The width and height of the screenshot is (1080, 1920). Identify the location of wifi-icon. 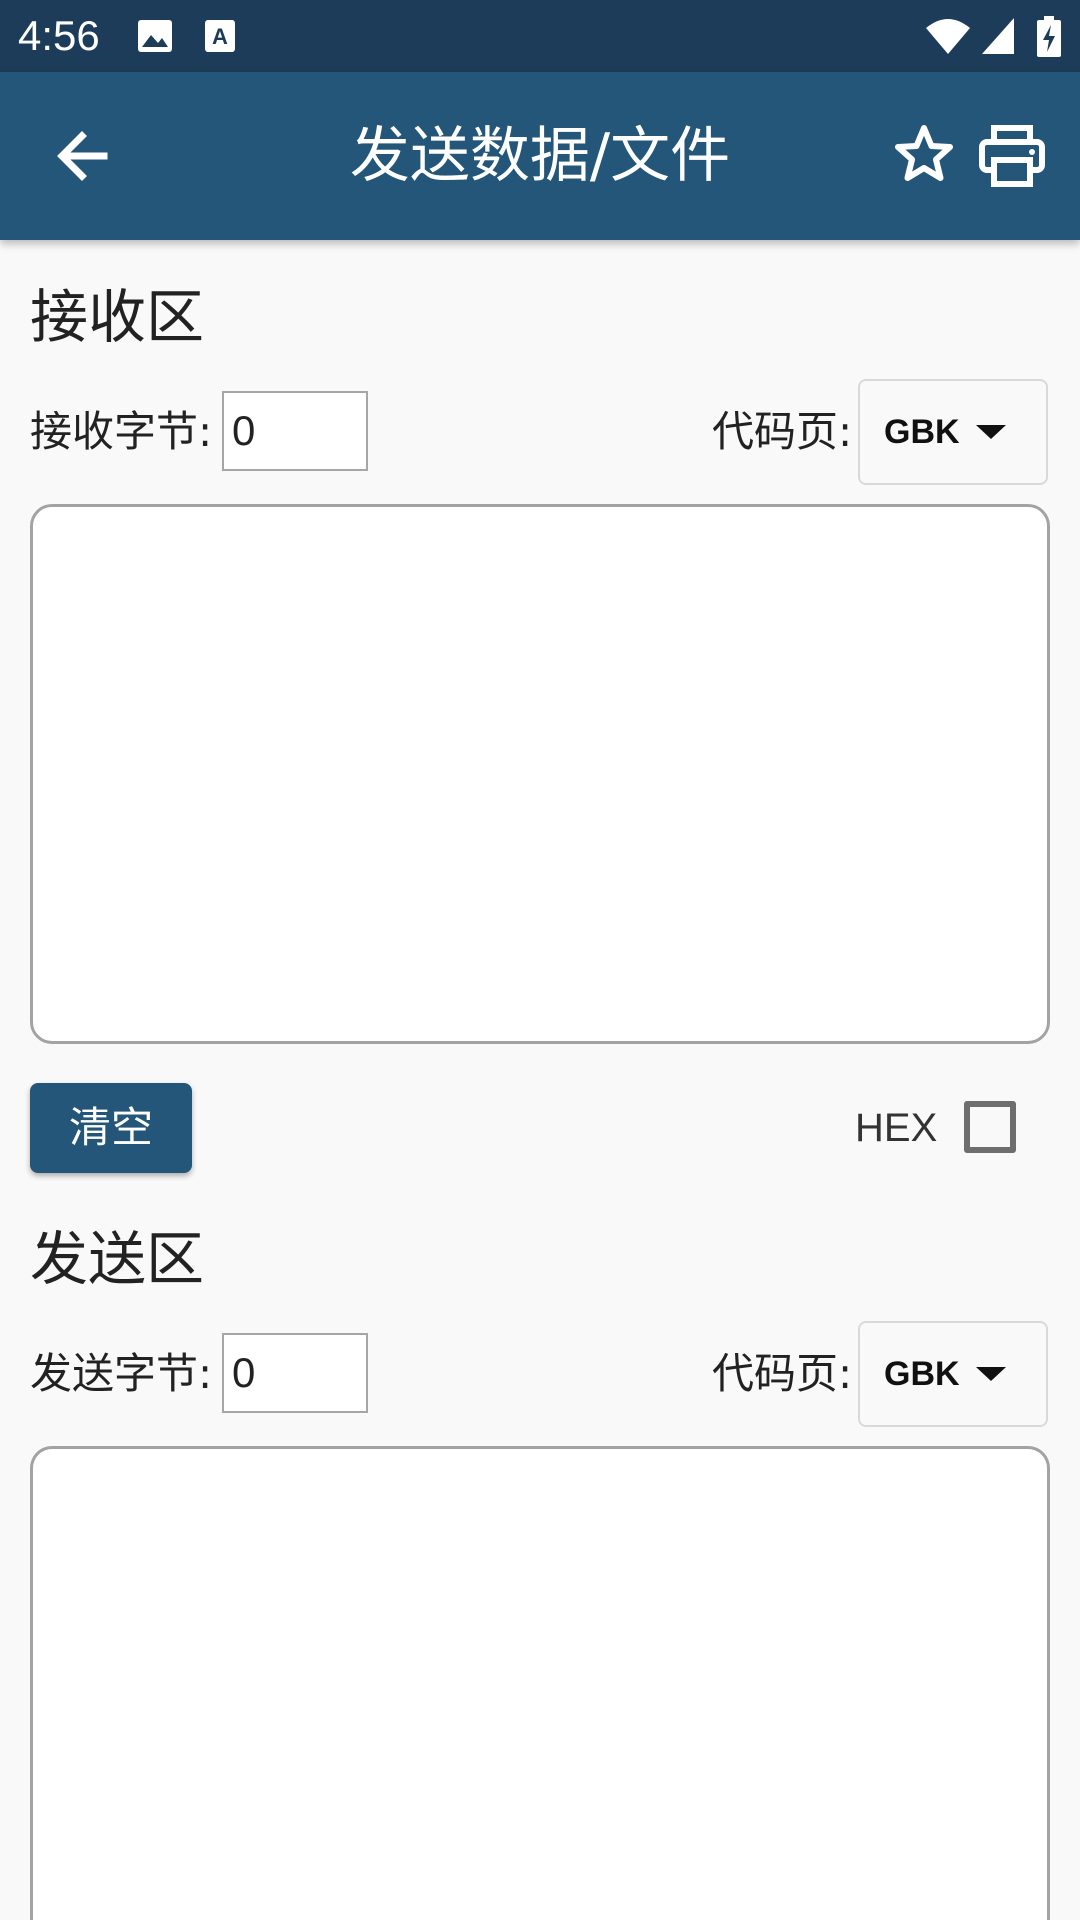
(948, 38).